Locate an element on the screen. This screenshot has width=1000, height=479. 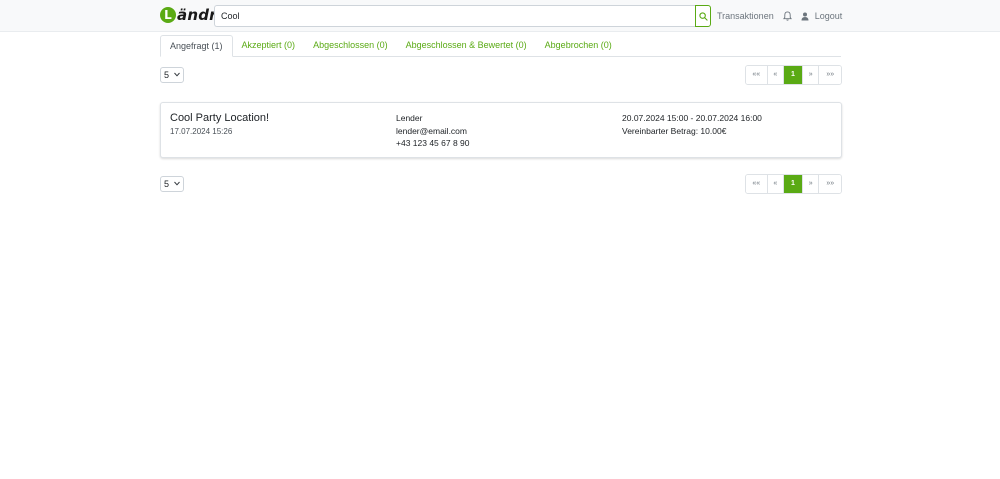
lender-email: lender@email.com is located at coordinates (431, 130).